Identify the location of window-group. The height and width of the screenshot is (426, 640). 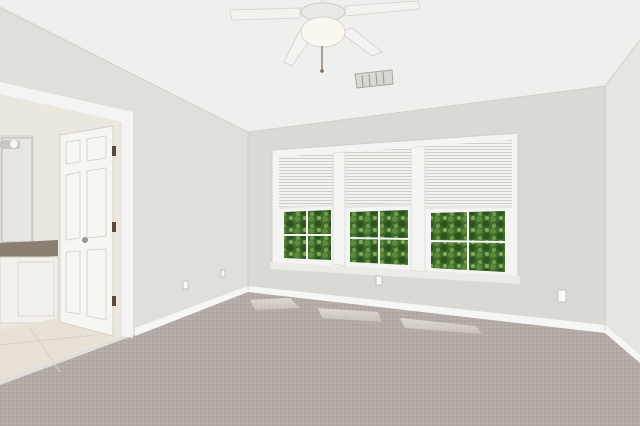
(395, 208).